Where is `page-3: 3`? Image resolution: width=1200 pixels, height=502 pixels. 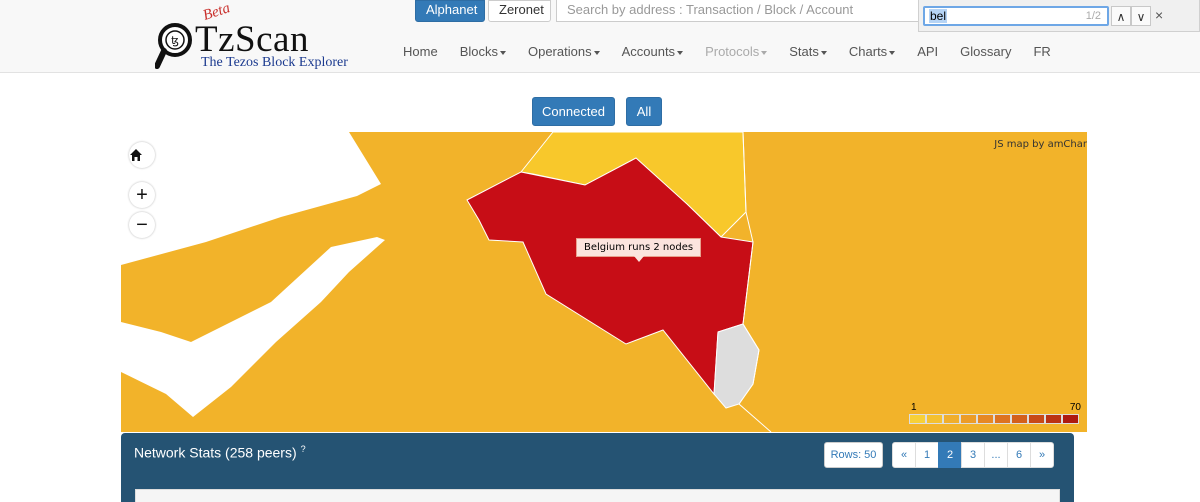
page-3: 3 is located at coordinates (973, 455).